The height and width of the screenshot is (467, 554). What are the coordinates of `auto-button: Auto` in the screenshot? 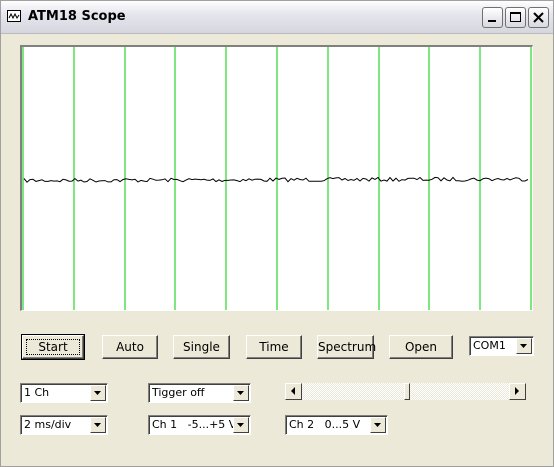 It's located at (130, 347).